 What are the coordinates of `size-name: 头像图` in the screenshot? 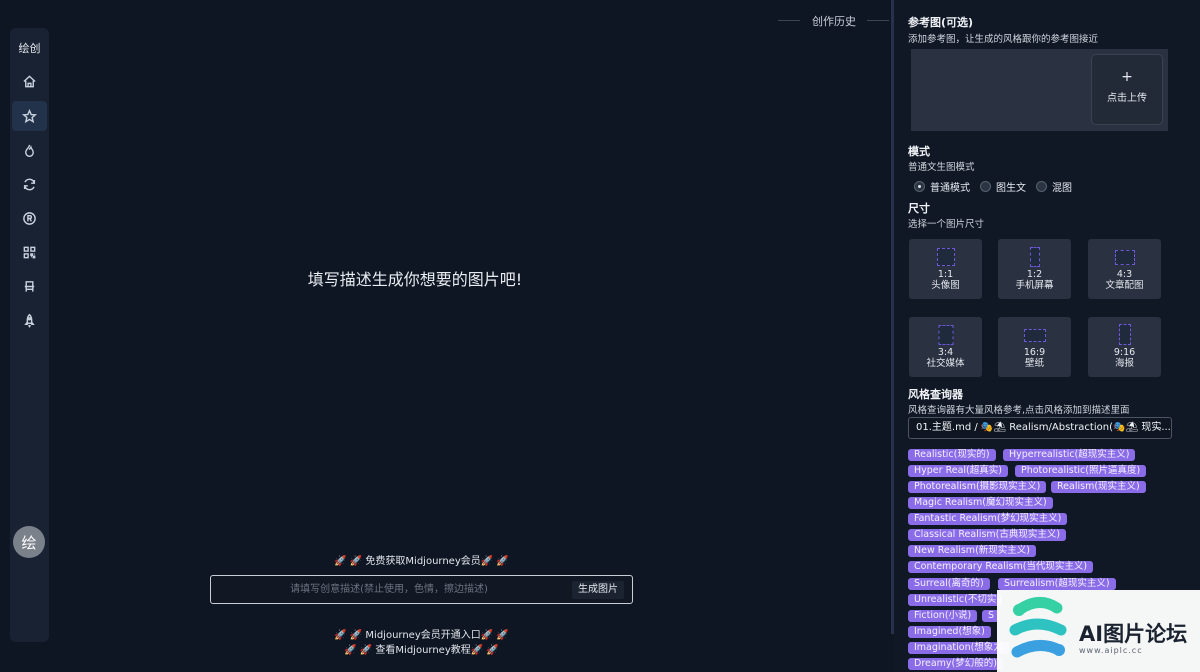 It's located at (945, 285).